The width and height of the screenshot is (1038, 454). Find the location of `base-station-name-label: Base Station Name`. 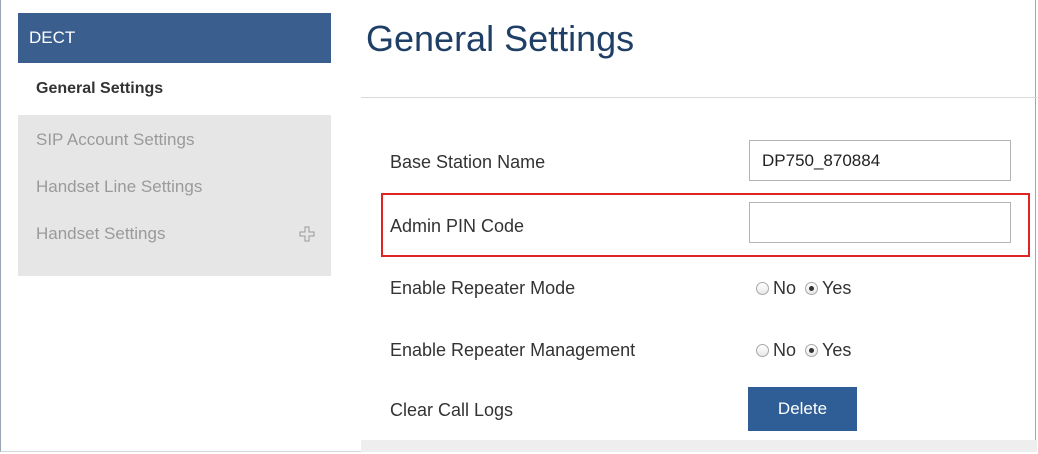

base-station-name-label: Base Station Name is located at coordinates (468, 162).